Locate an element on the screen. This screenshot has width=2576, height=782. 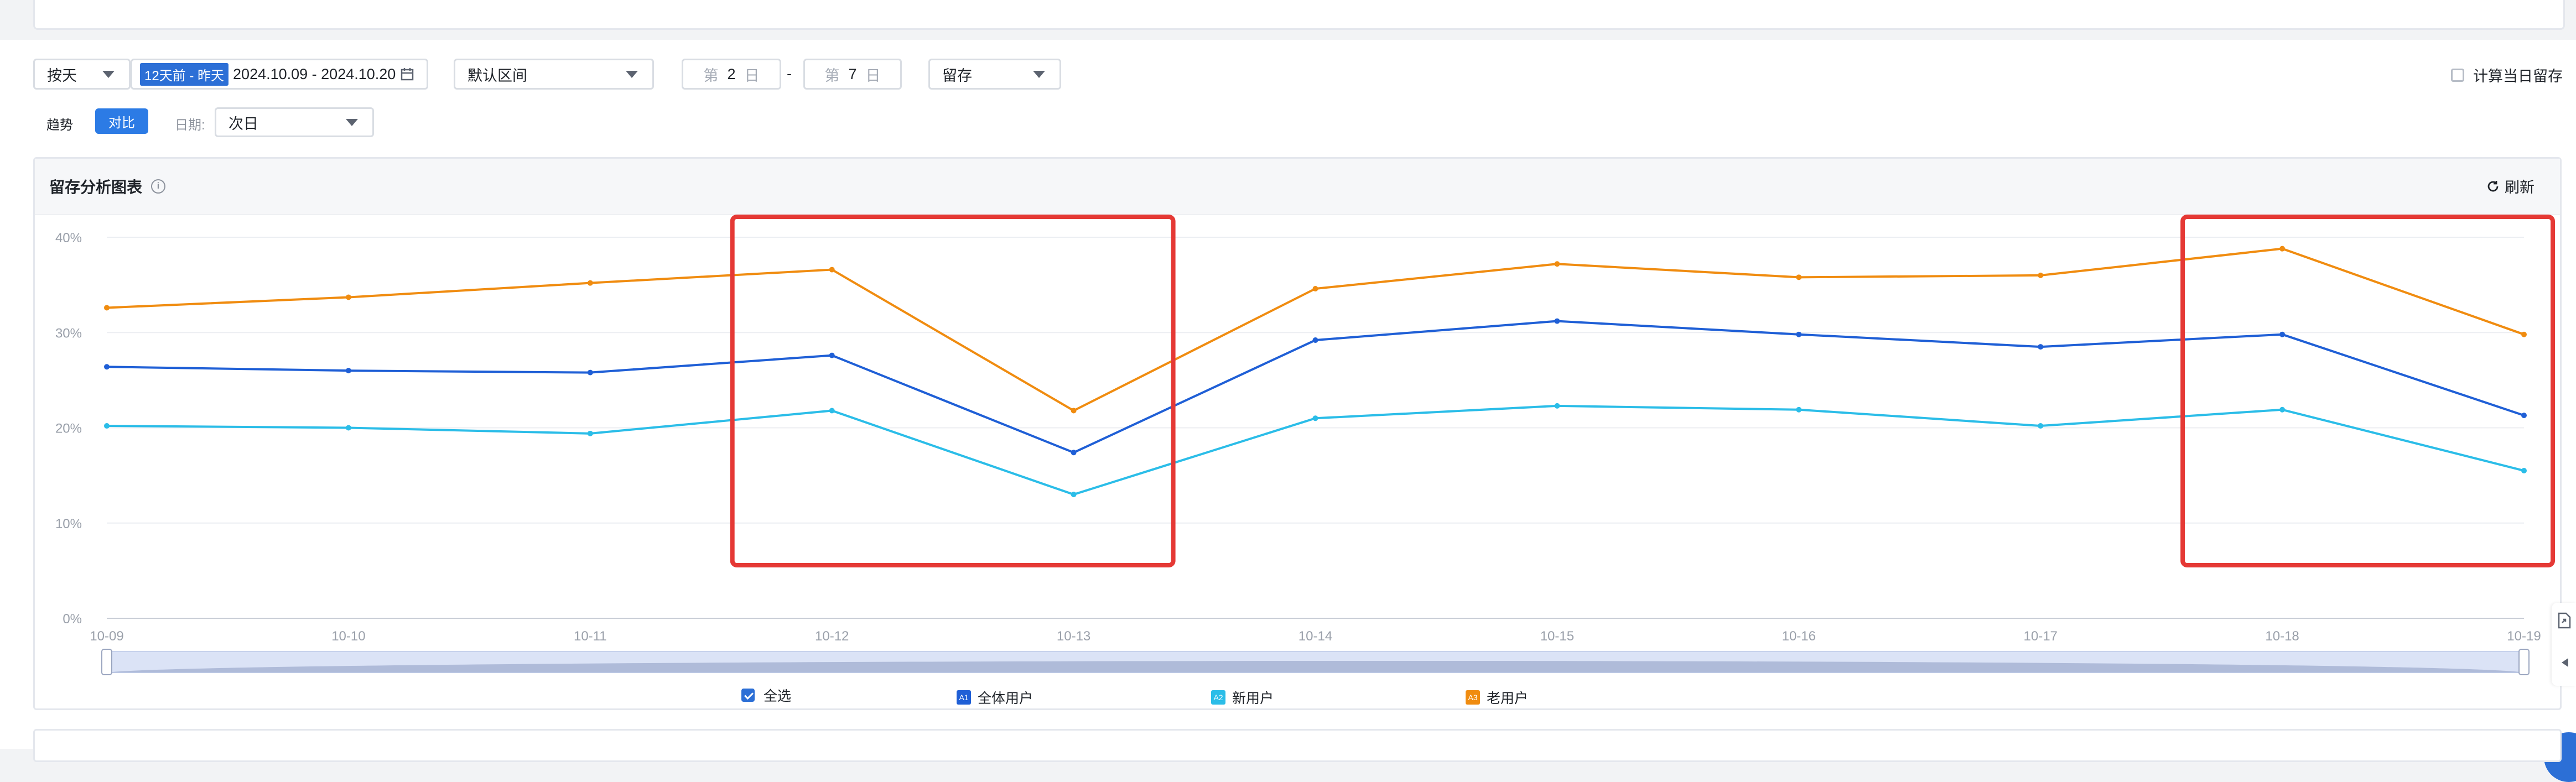
chart-header: 留存分析图表 i 刷新 is located at coordinates (1298, 187).